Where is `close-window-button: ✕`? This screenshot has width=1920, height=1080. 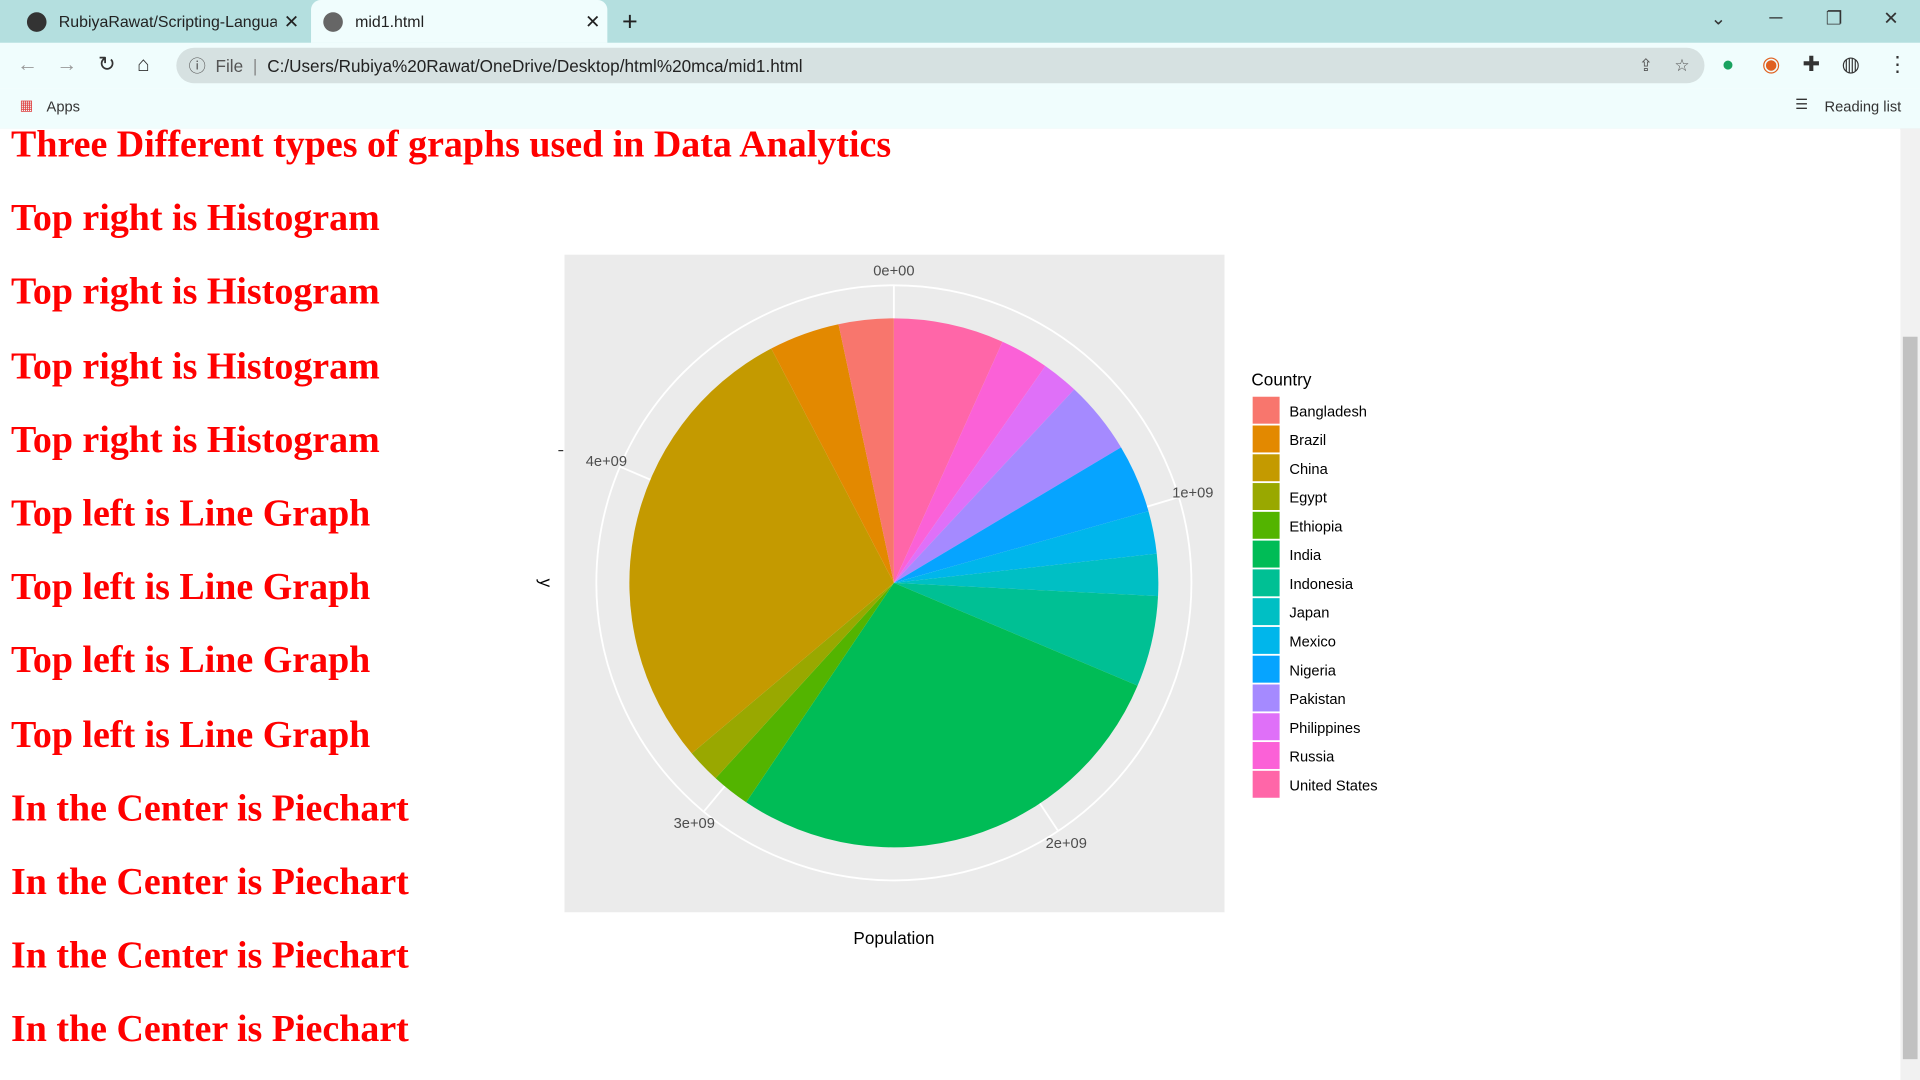
close-window-button: ✕ is located at coordinates (1890, 18).